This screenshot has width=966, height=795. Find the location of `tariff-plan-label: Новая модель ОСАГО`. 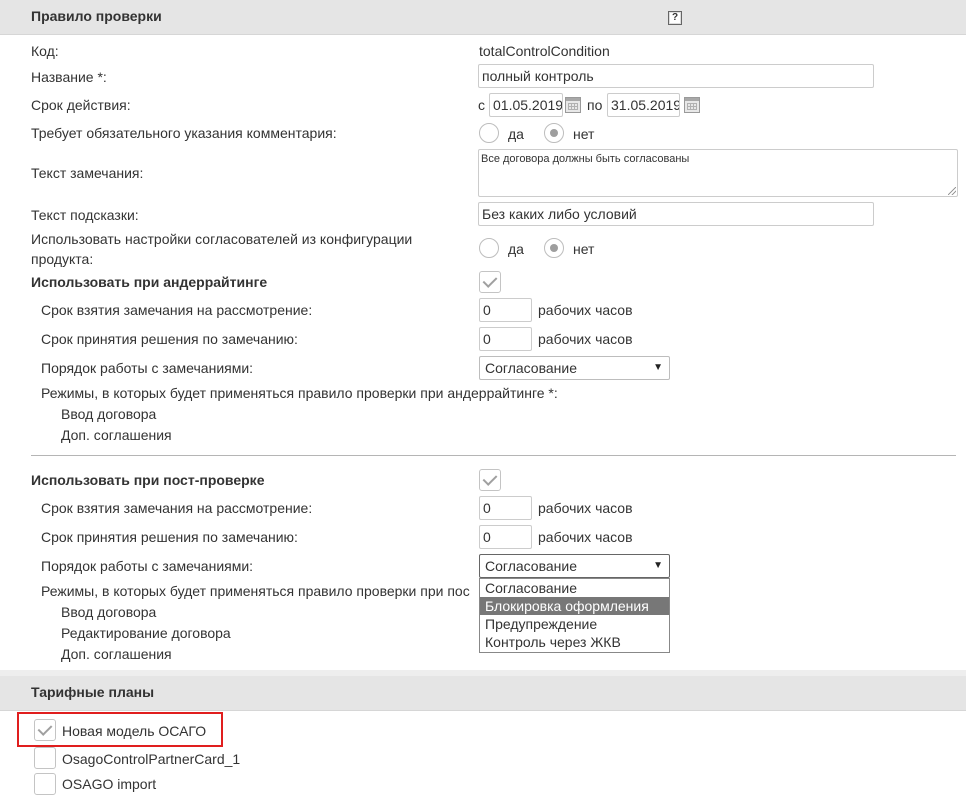

tariff-plan-label: Новая модель ОСАГО is located at coordinates (134, 731).